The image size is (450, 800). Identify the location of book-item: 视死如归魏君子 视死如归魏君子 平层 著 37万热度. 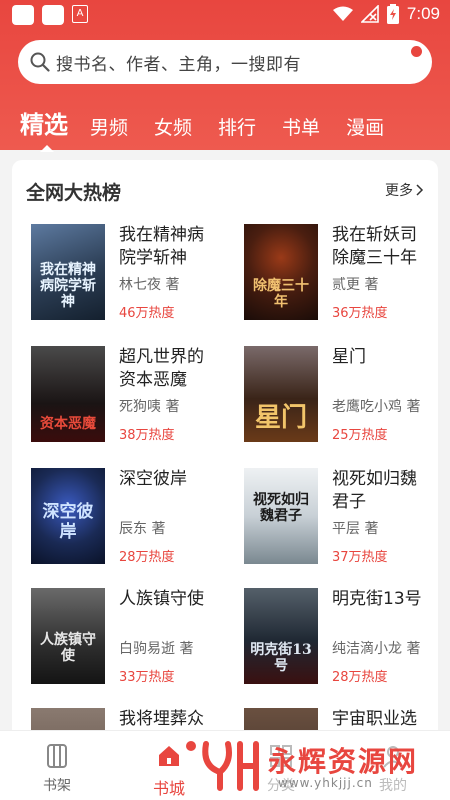
(341, 518).